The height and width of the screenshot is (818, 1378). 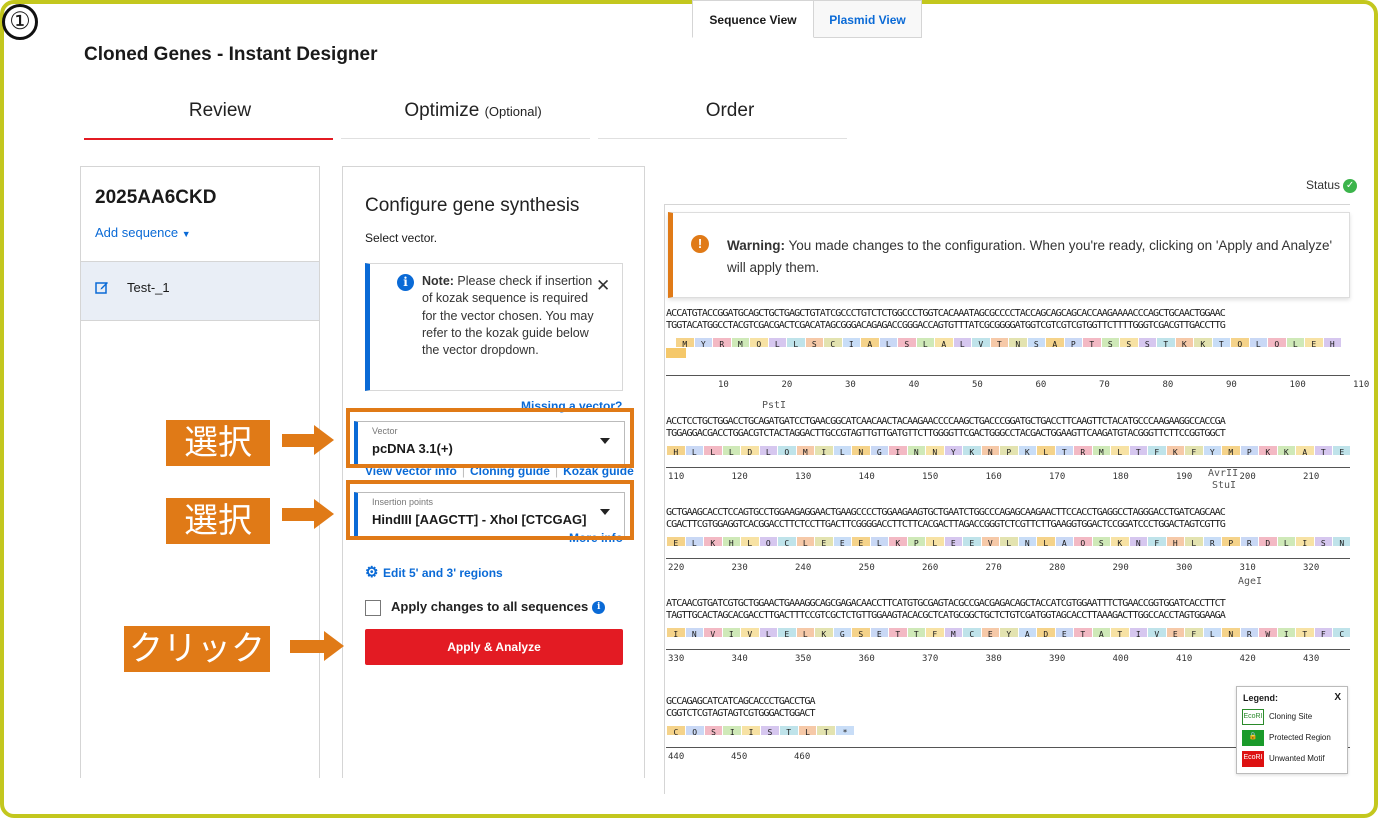 I want to click on info-icon: i, so click(x=599, y=608).